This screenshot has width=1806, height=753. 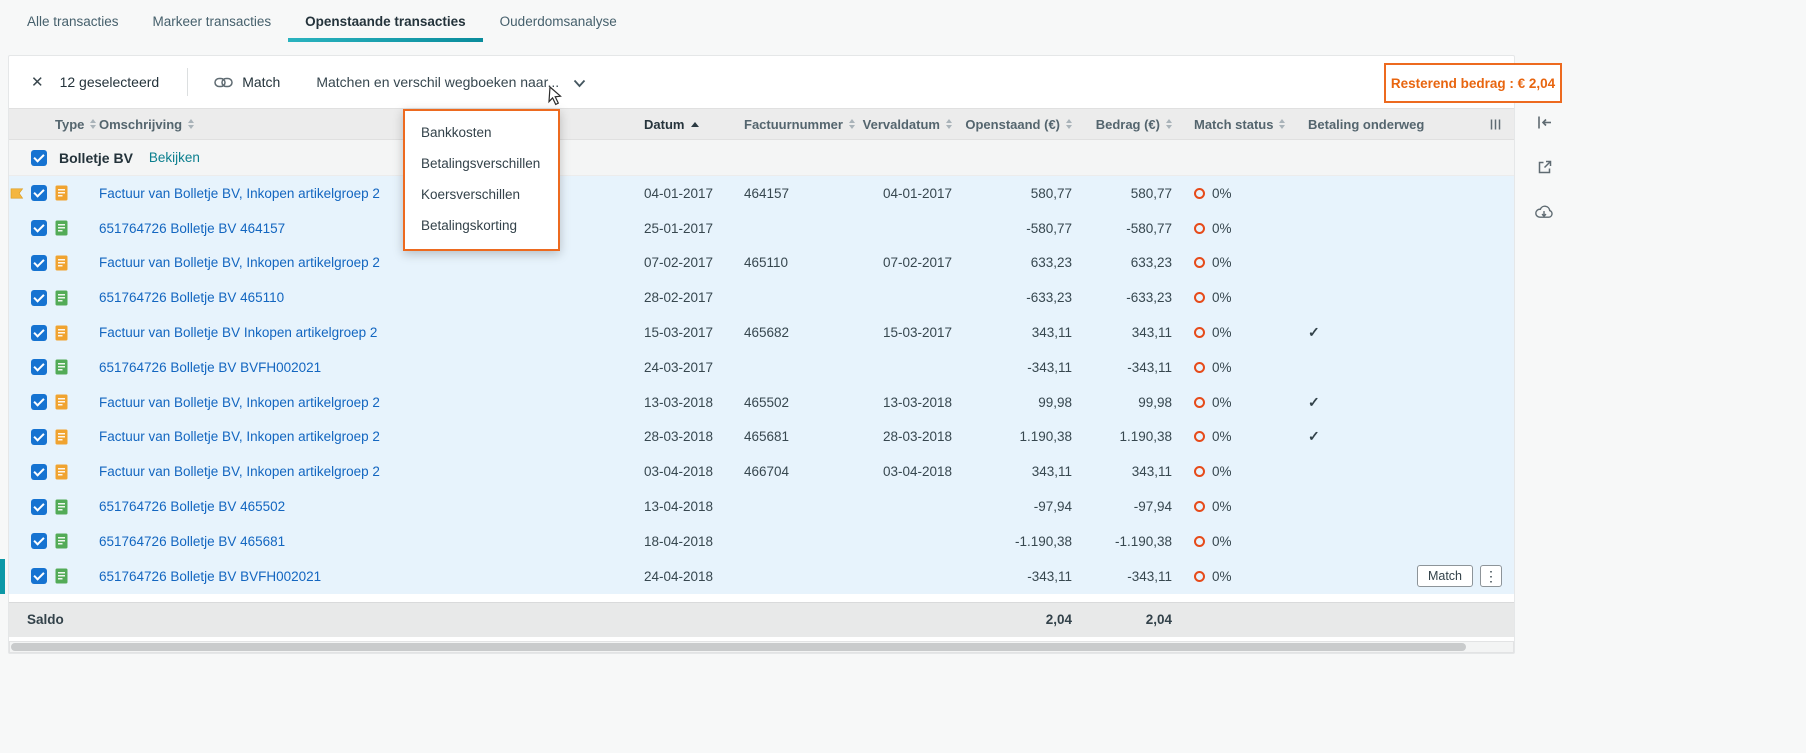 I want to click on menu-item-betalingsverschillen: Betalingsverschillen, so click(x=481, y=163).